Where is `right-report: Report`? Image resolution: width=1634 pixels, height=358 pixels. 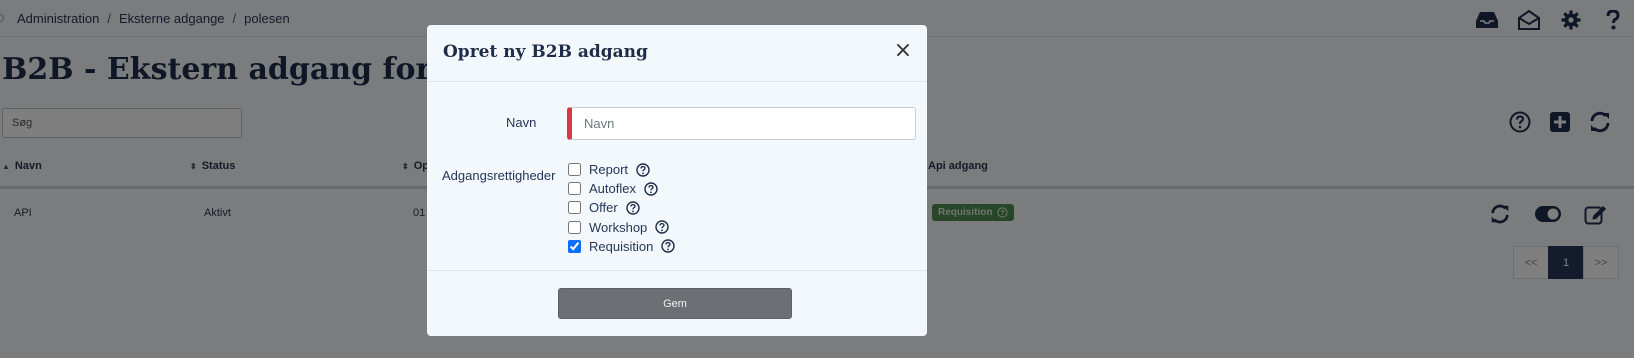 right-report: Report is located at coordinates (621, 169).